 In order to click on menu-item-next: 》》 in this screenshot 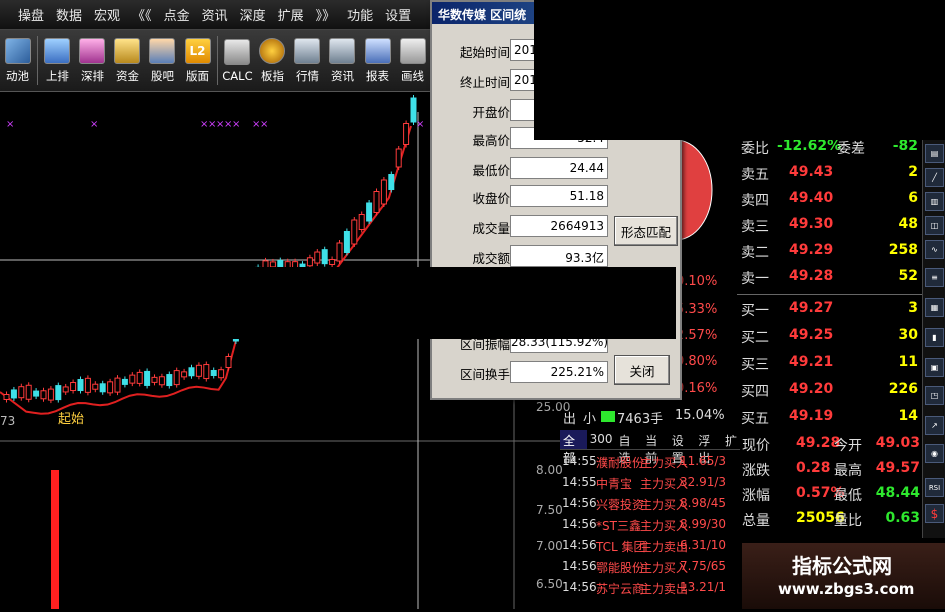, I will do `click(326, 14)`.